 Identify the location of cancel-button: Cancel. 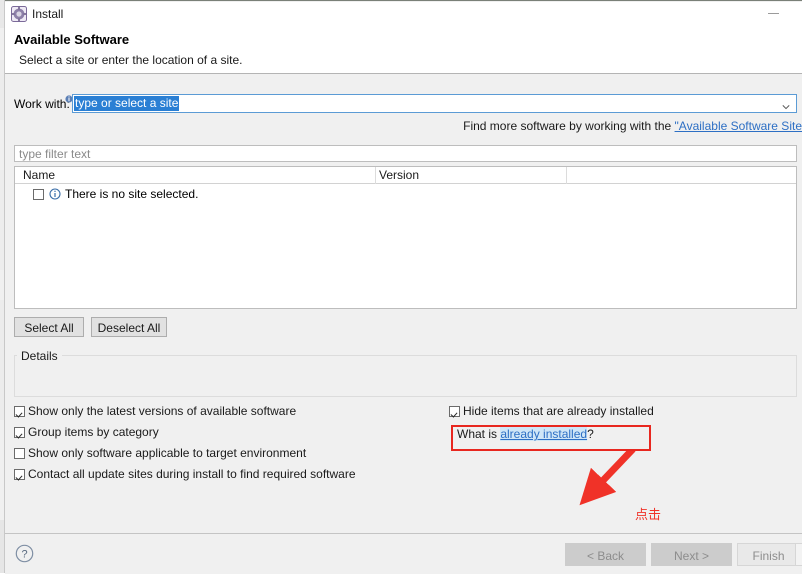
(798, 554).